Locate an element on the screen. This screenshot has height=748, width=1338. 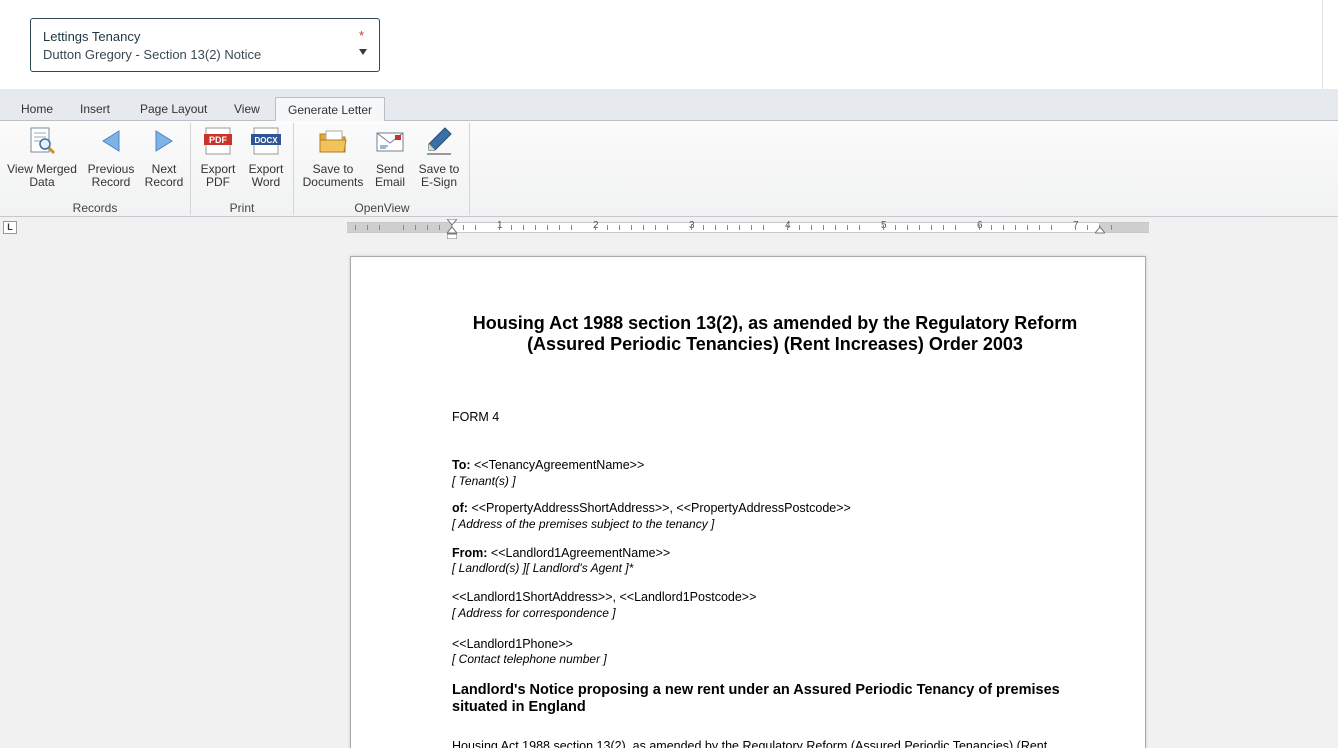
required-mark: * is located at coordinates (362, 35).